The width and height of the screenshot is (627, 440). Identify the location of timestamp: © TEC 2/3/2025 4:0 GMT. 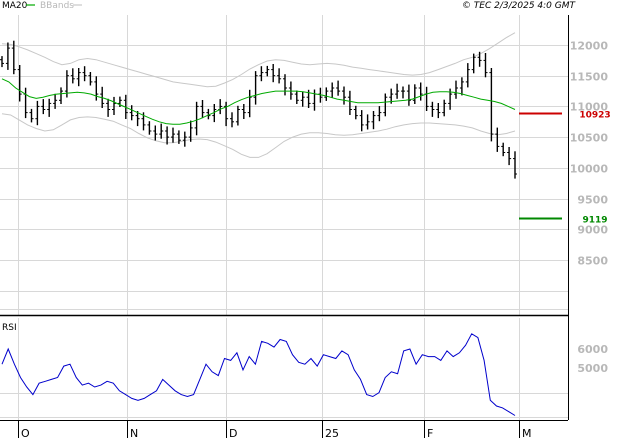
(519, 6).